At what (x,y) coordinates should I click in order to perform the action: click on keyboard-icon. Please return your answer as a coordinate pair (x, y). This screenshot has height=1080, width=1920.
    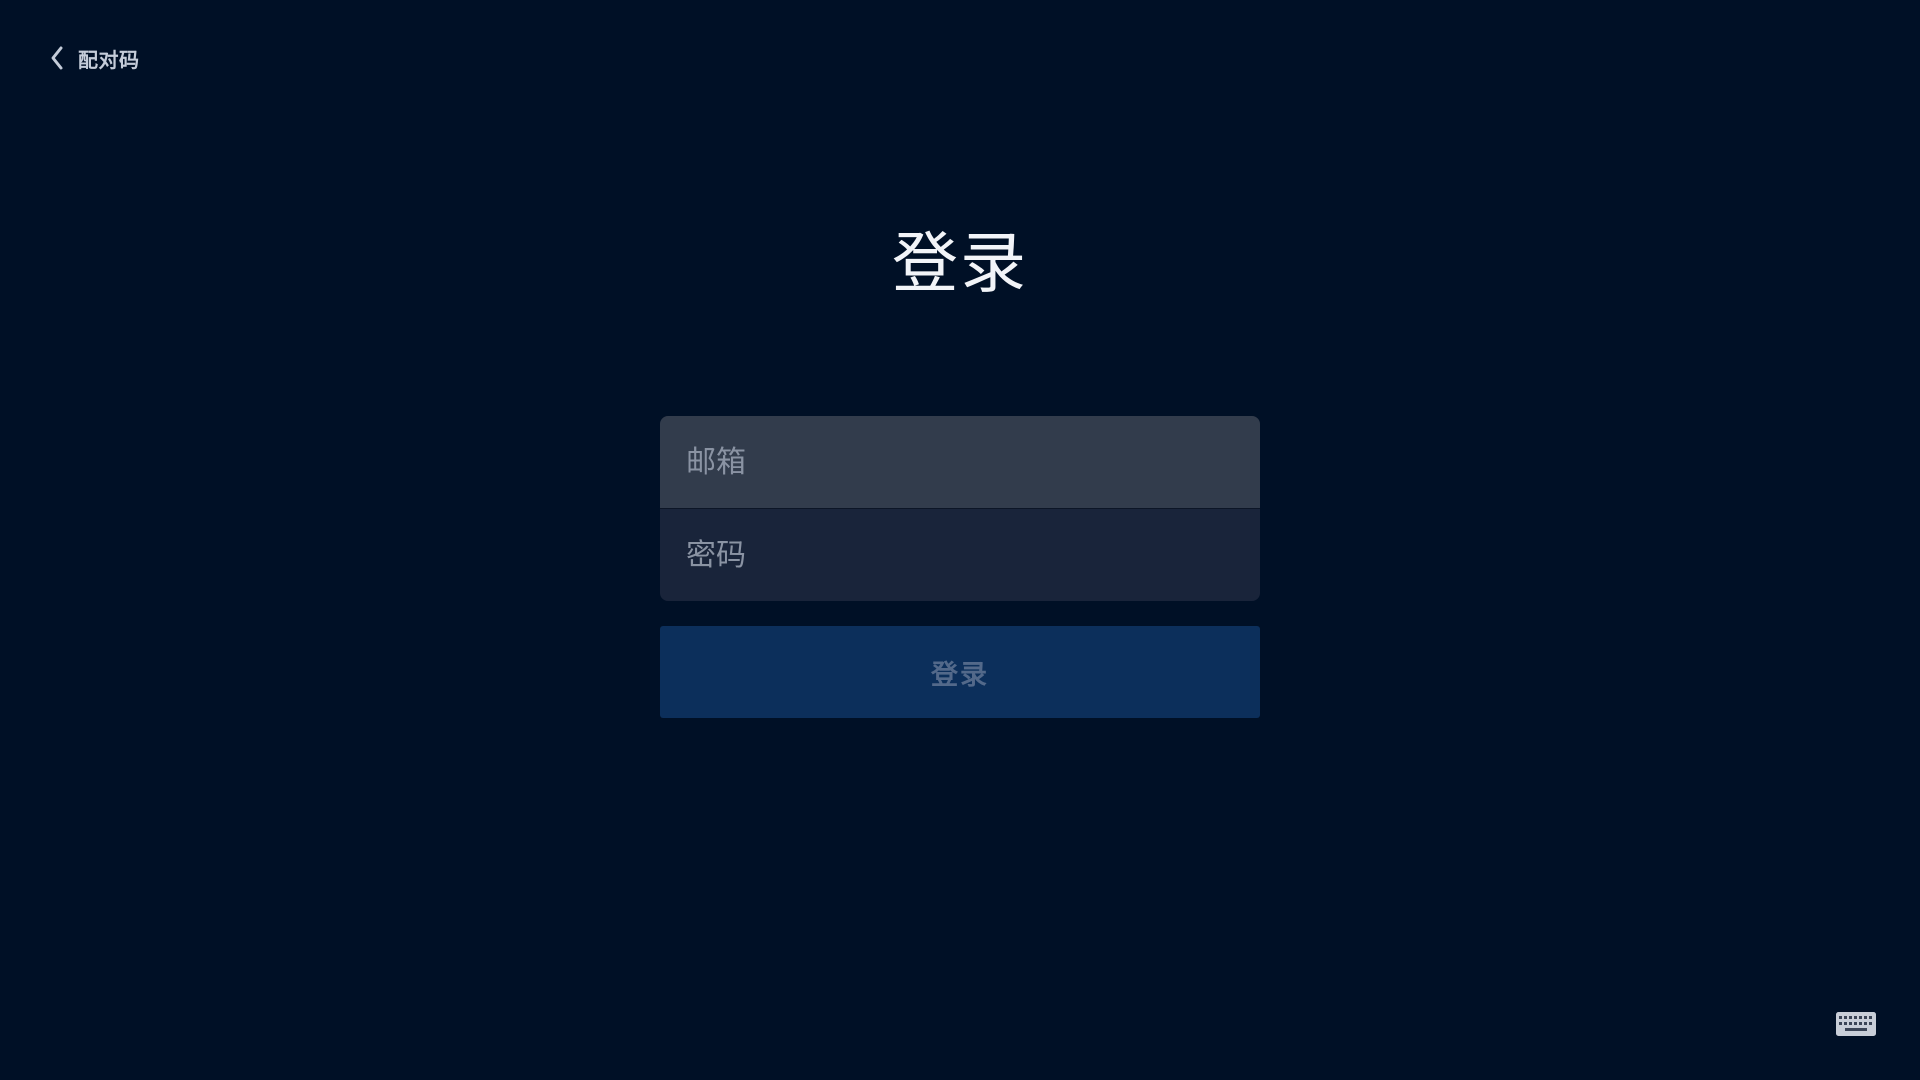
    Looking at the image, I should click on (1856, 1024).